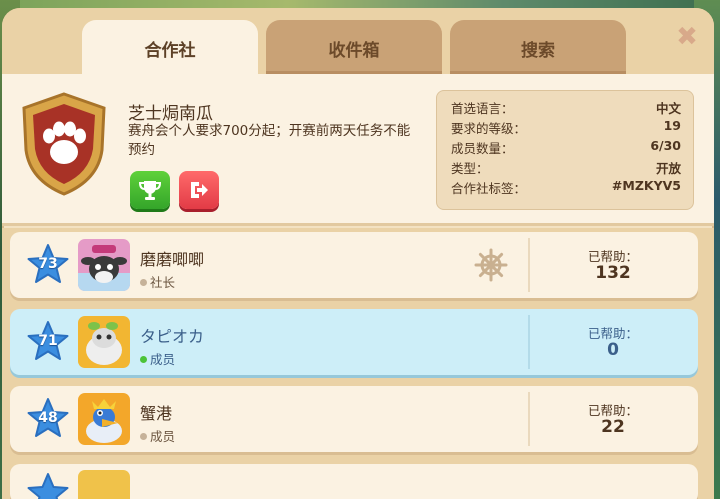 The image size is (720, 499). I want to click on helped-count: 132, so click(613, 273).